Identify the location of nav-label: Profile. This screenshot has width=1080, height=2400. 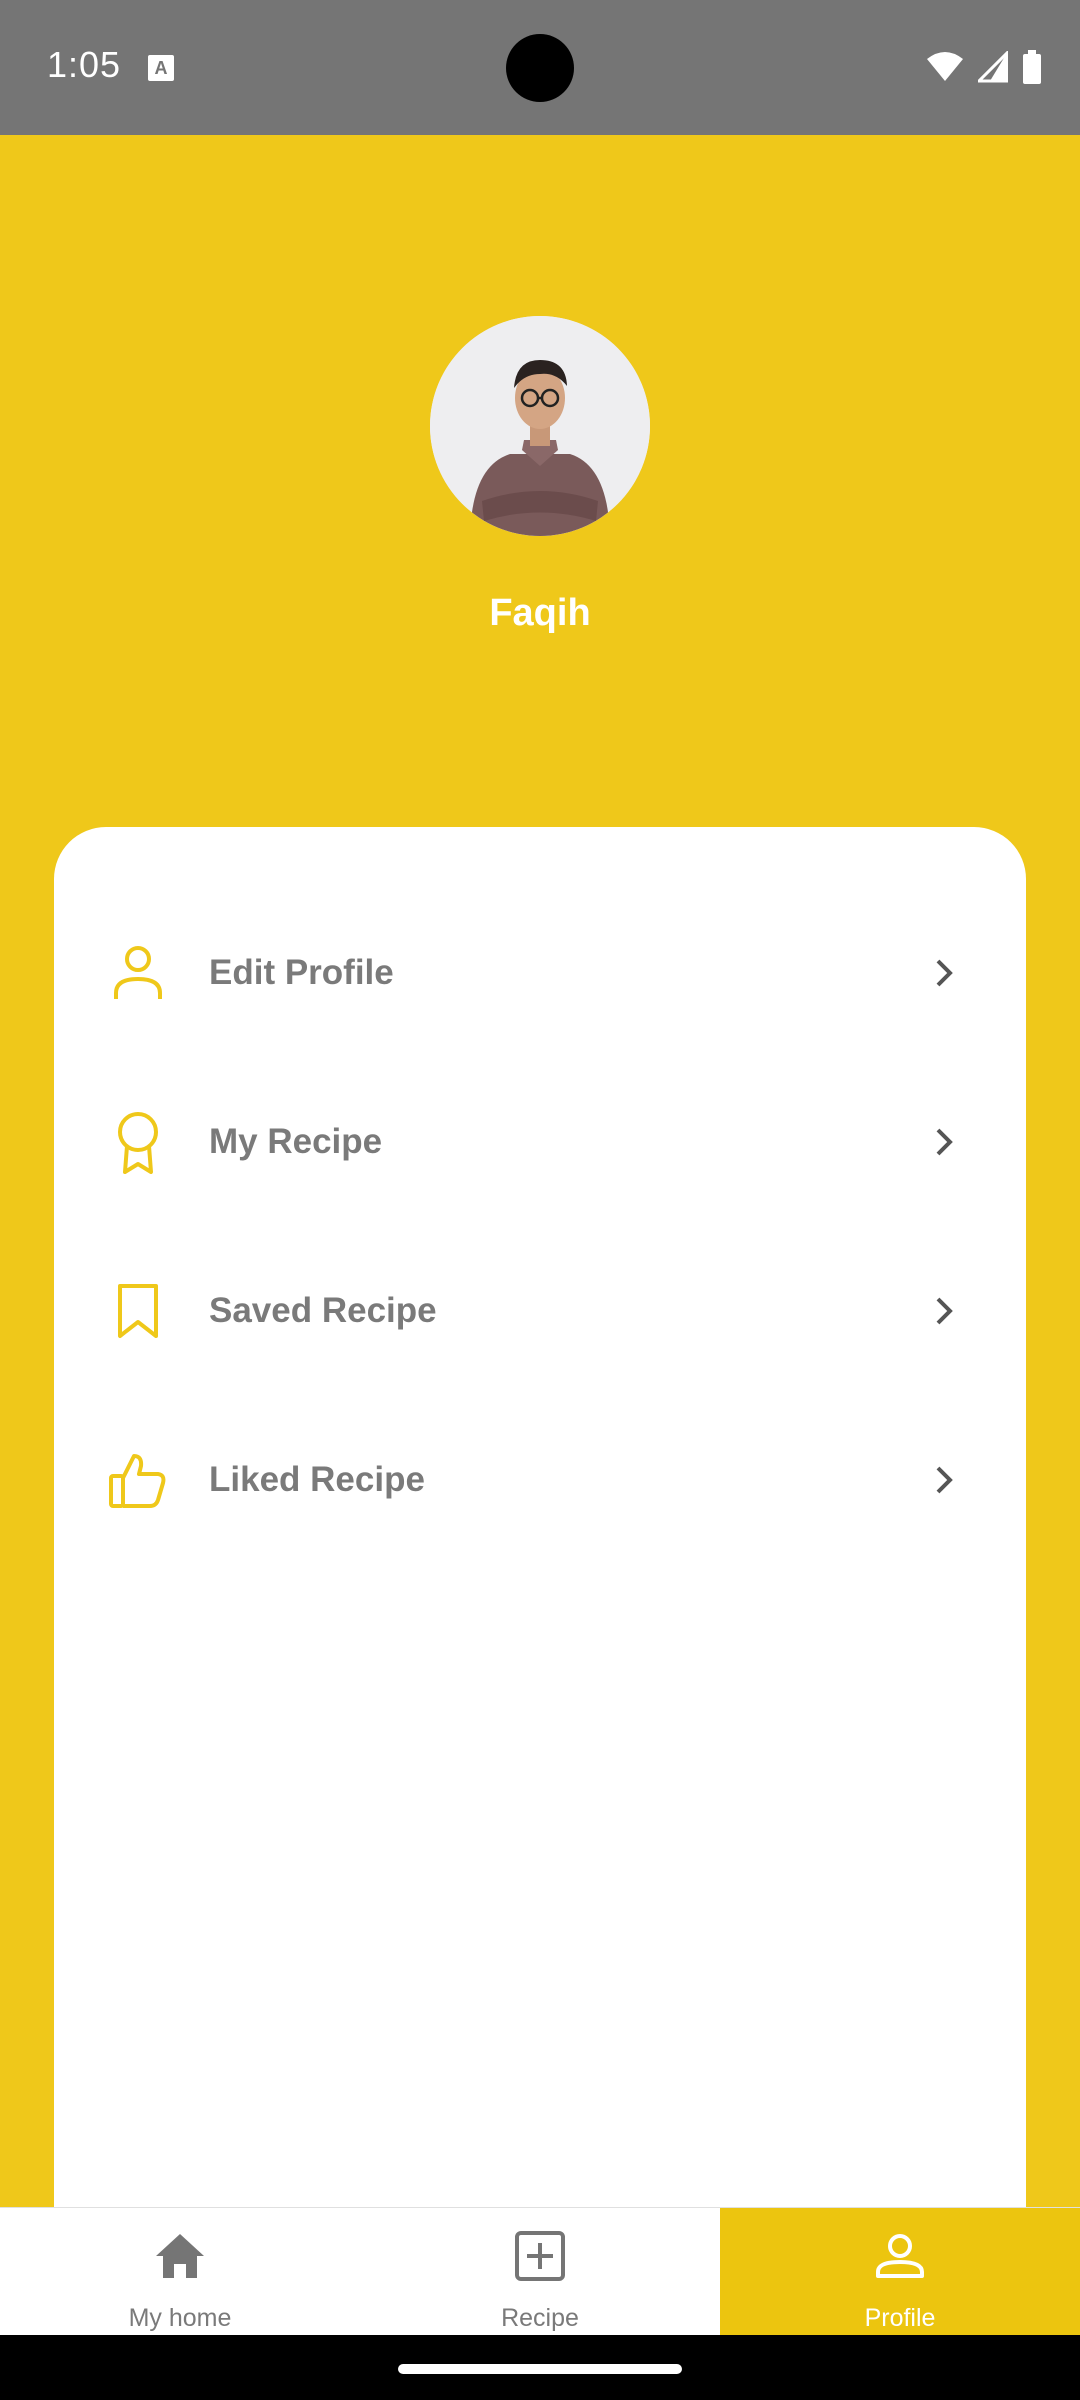
(900, 2318).